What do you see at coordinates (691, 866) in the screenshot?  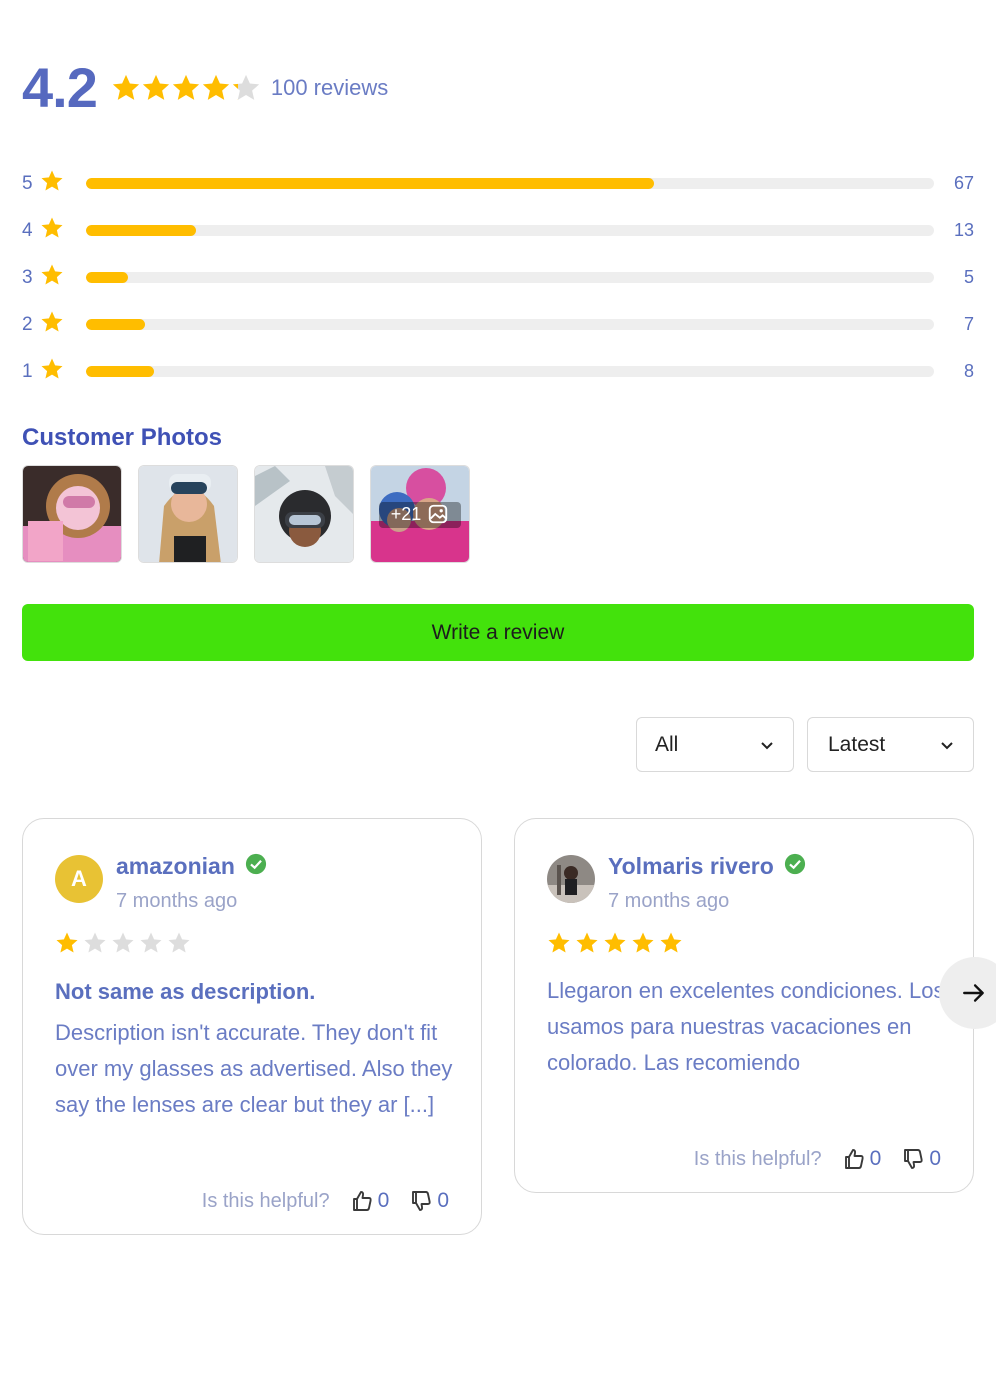 I see `reviewer-name: Yolmaris rivero` at bounding box center [691, 866].